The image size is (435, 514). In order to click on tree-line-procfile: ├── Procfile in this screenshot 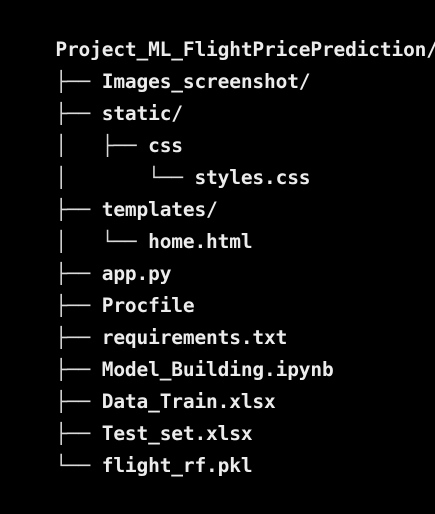, I will do `click(101, 287)`.